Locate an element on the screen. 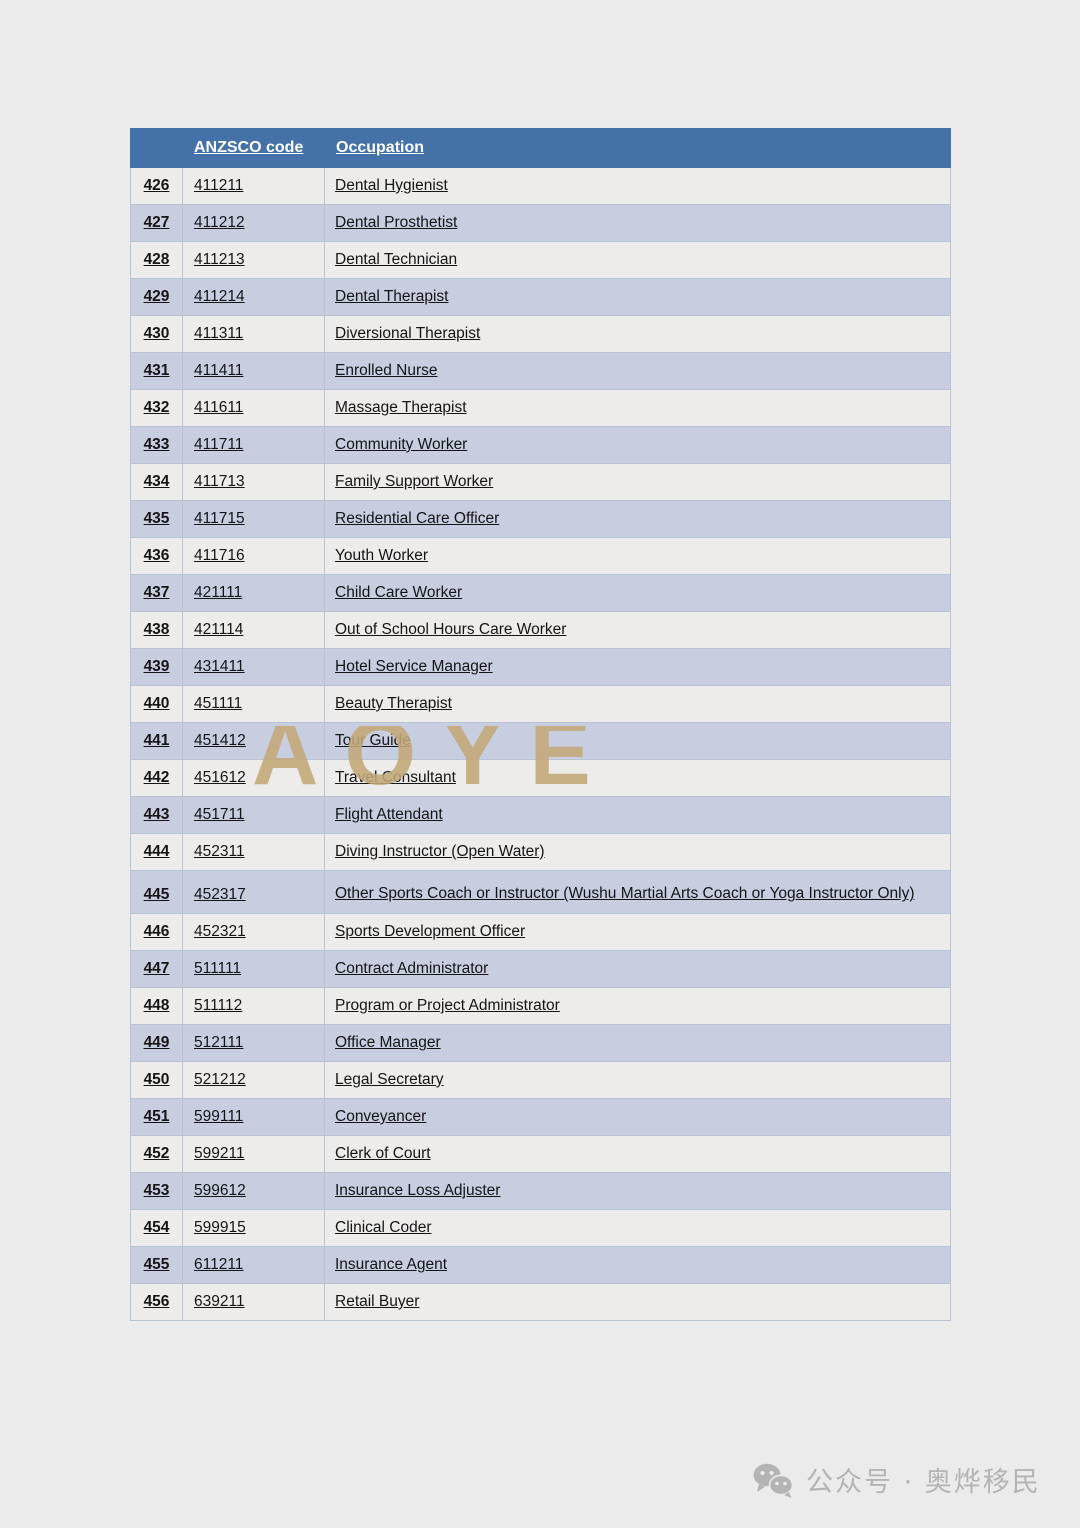 The image size is (1080, 1528). cell-occupation: Family Support Worker is located at coordinates (637, 482).